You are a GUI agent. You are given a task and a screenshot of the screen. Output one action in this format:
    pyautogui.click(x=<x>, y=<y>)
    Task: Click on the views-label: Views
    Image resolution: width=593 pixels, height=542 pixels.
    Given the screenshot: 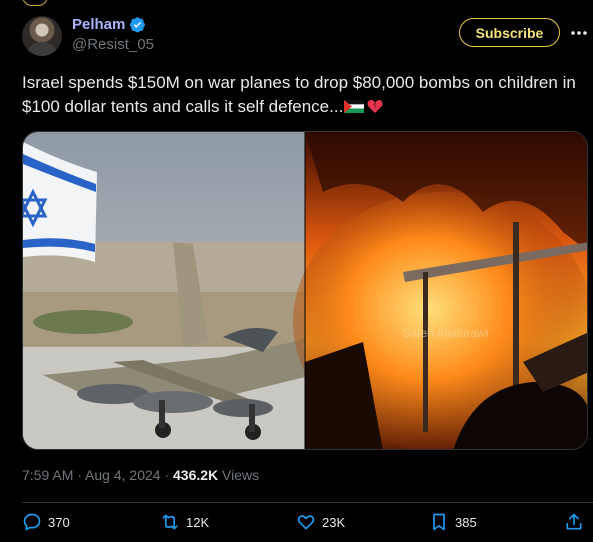 What is the action you would take?
    pyautogui.click(x=239, y=475)
    